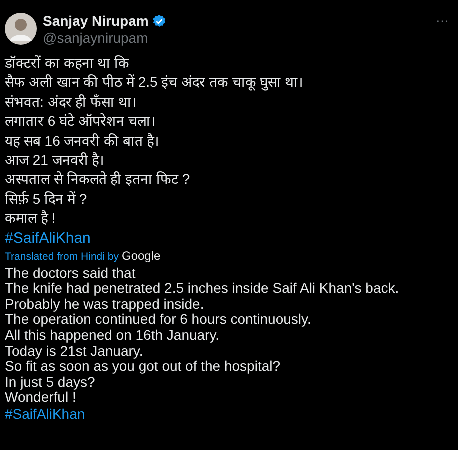 This screenshot has height=450, width=458. What do you see at coordinates (234, 38) in the screenshot?
I see `author-handle: @sanjaynirupam` at bounding box center [234, 38].